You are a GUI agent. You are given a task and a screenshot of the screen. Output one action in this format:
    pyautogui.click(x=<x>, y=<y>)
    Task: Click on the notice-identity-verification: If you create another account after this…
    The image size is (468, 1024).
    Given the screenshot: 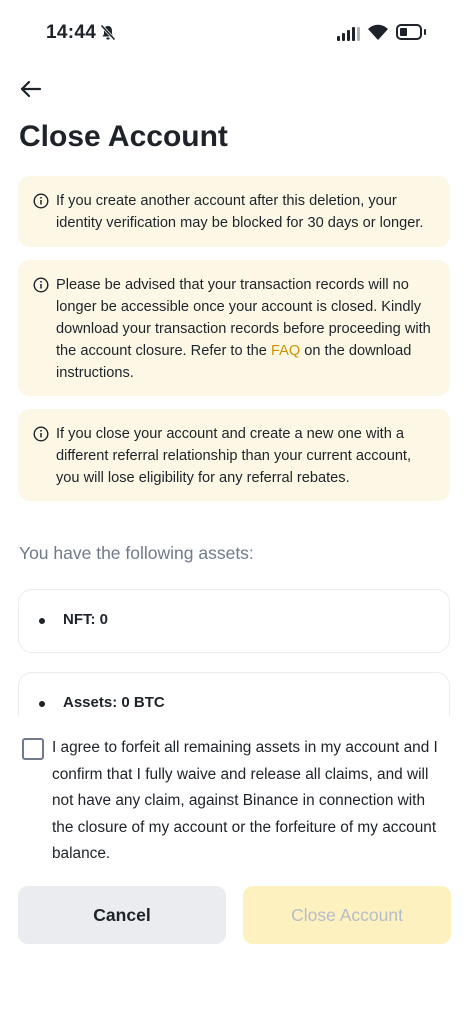 What is the action you would take?
    pyautogui.click(x=234, y=211)
    